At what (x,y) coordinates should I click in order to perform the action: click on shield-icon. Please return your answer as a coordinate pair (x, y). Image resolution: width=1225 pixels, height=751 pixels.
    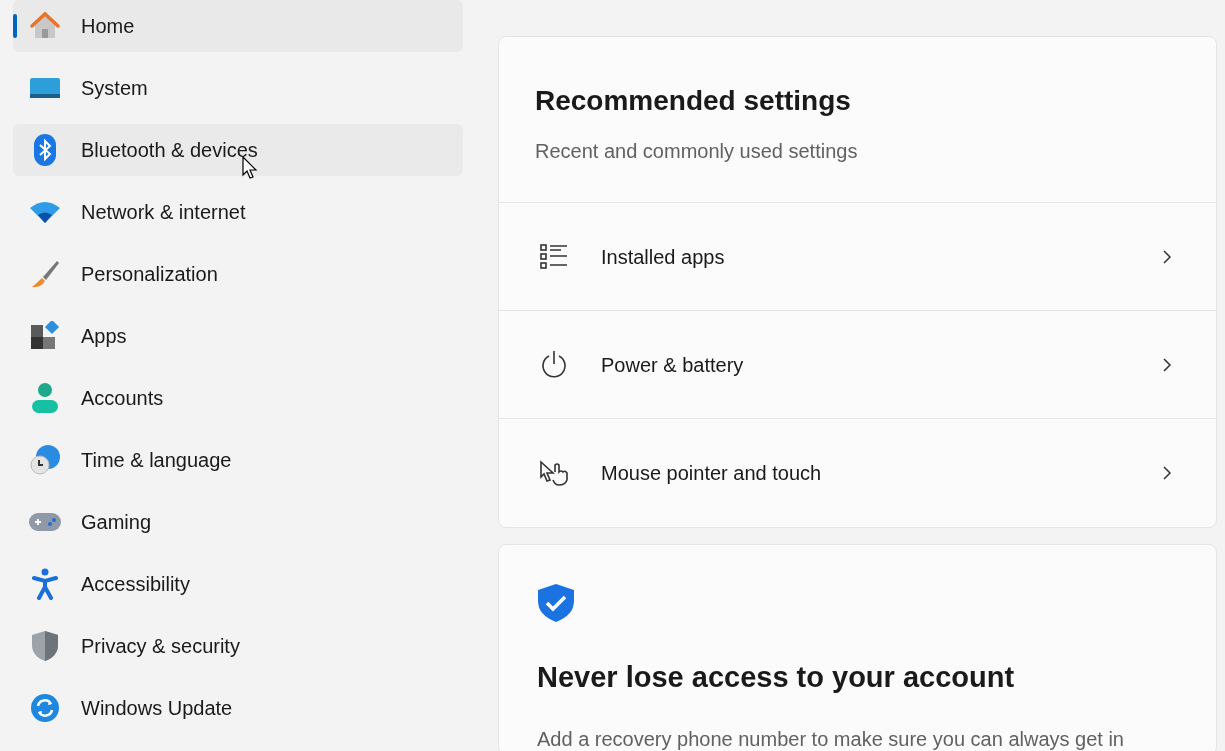
    Looking at the image, I should click on (45, 646).